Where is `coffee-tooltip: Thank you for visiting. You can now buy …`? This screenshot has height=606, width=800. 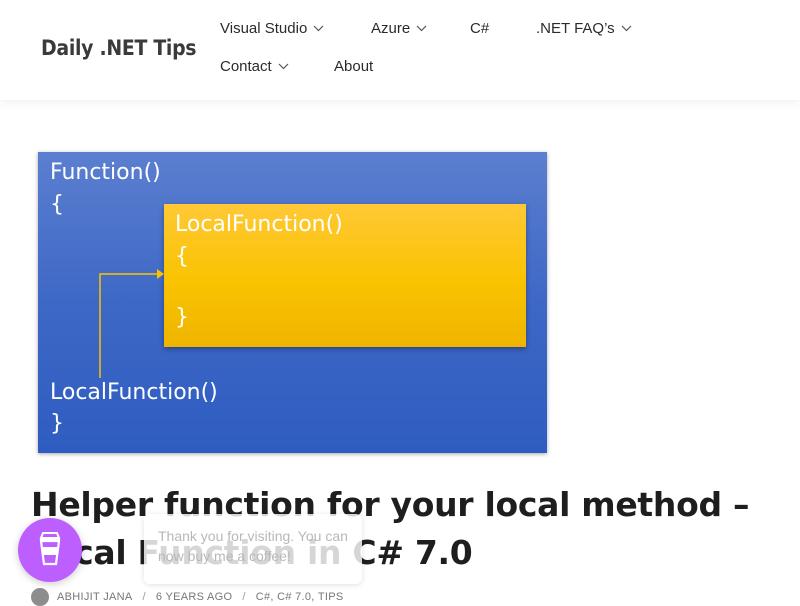 coffee-tooltip: Thank you for visiting. You can now buy … is located at coordinates (253, 549).